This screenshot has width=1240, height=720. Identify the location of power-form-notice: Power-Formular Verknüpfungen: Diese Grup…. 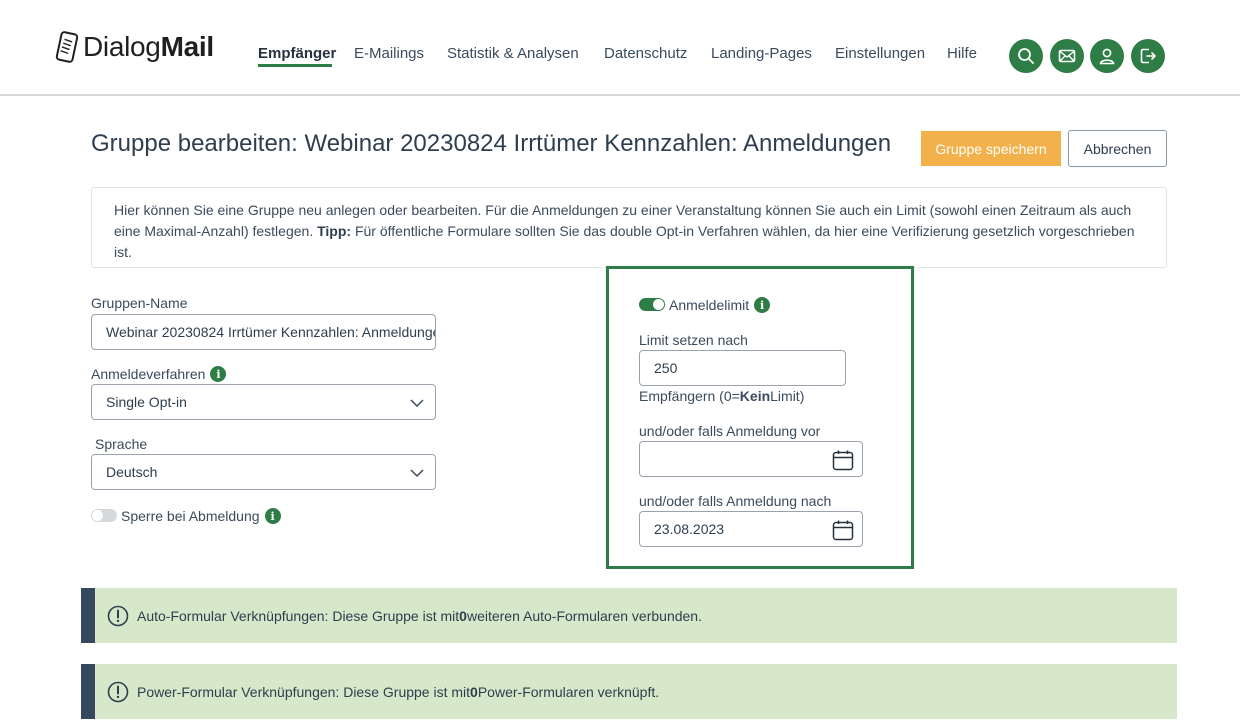
(629, 691).